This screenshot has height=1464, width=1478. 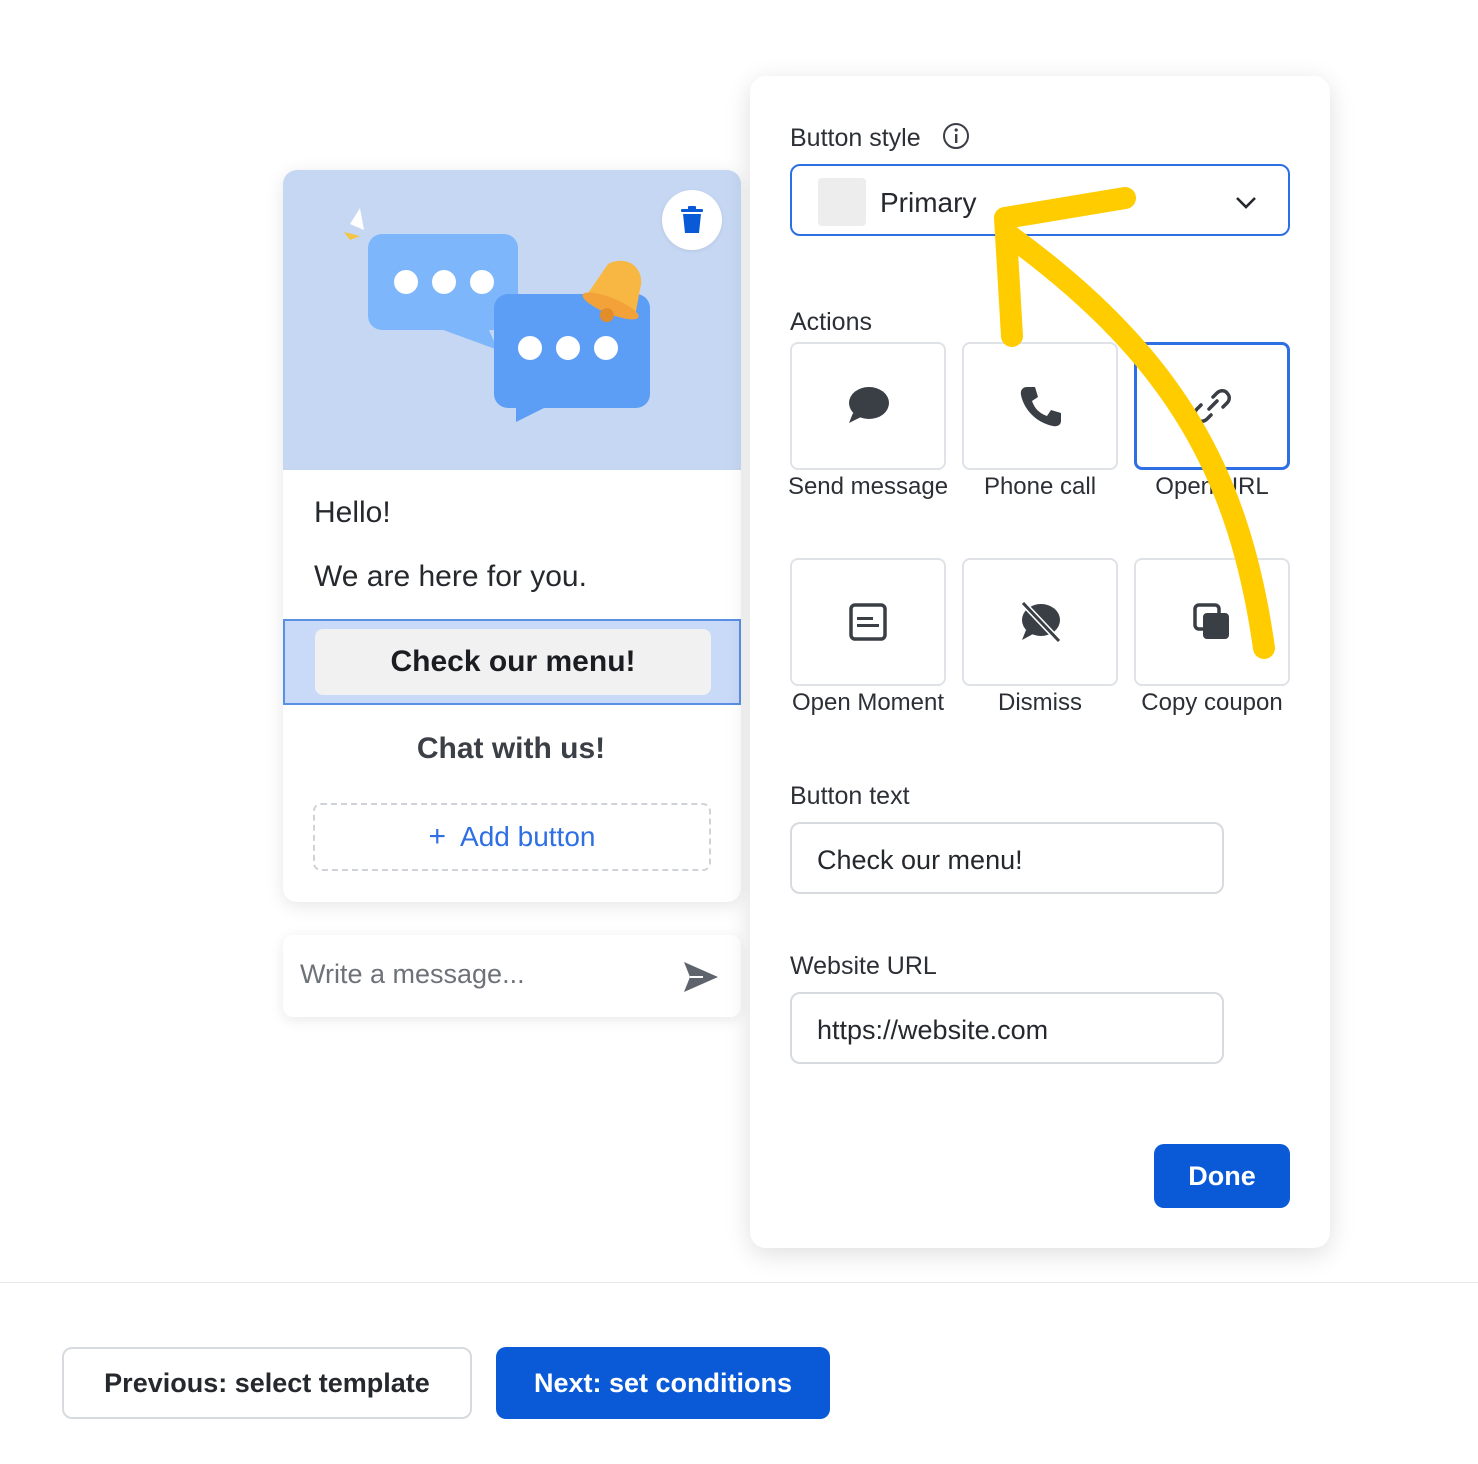 I want to click on button-text-input: Check our menu!, so click(x=1007, y=858).